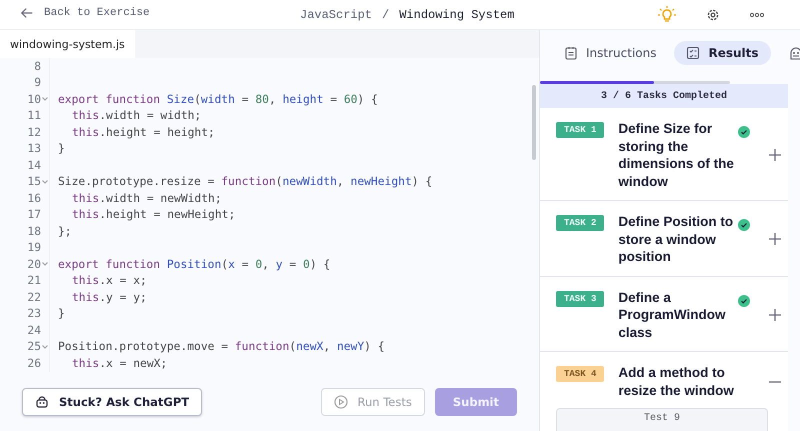 This screenshot has height=431, width=800. I want to click on task-card: TASK 3 Define a ProgramWindow class, so click(664, 314).